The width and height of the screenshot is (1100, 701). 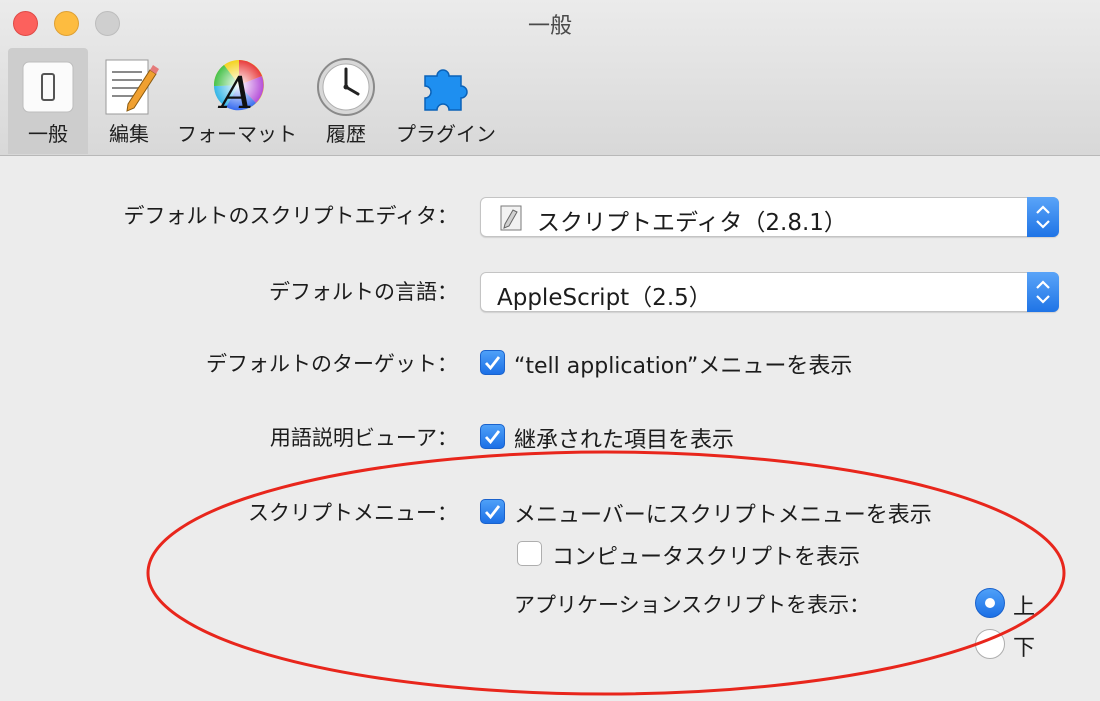 I want to click on app-scripts-top-label: 上, so click(x=1024, y=607).